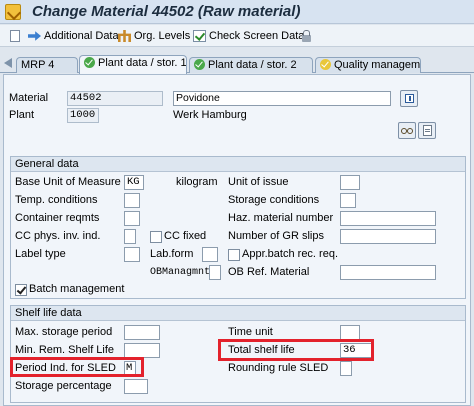 This screenshot has width=474, height=406. Describe the element at coordinates (238, 164) in the screenshot. I see `group-title: General data` at that location.